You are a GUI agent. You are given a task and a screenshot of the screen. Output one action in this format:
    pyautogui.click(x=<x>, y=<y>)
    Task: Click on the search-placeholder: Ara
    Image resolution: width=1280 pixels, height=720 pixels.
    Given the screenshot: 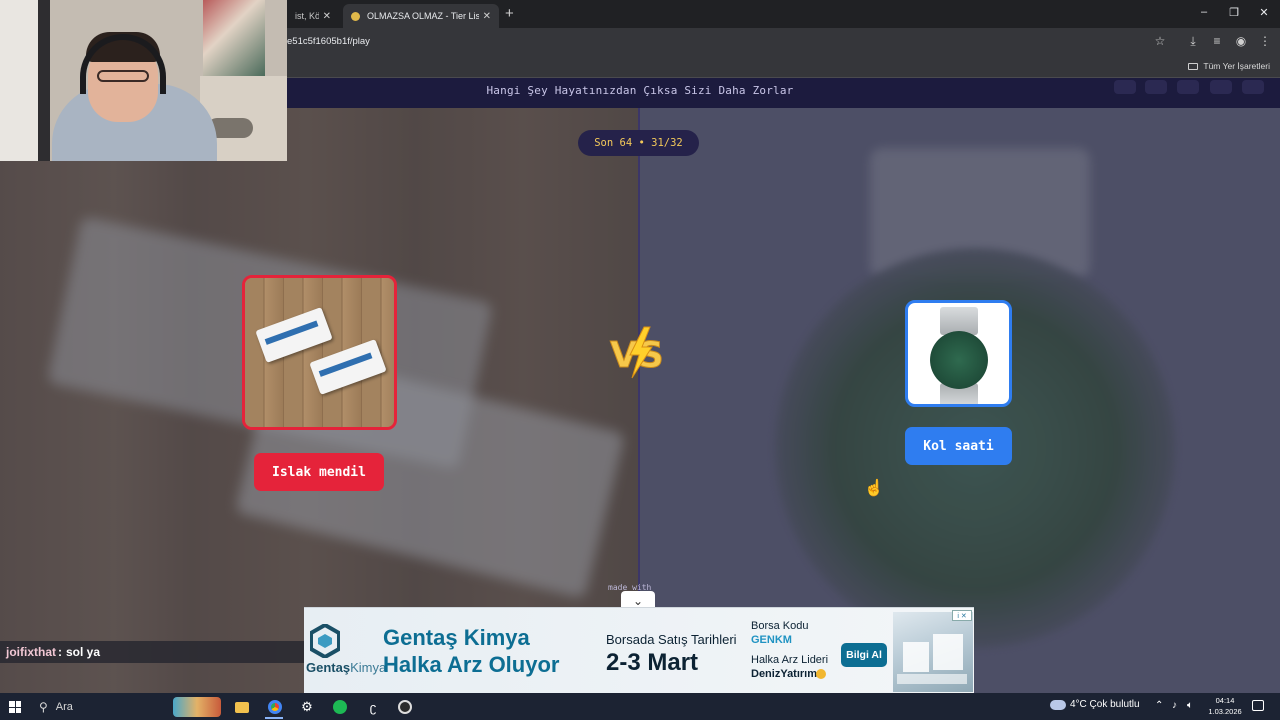 What is the action you would take?
    pyautogui.click(x=64, y=707)
    